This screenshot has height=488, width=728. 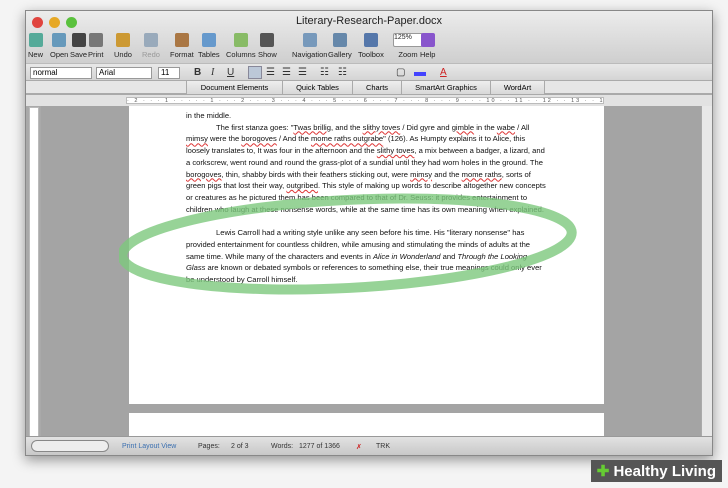 I want to click on redo-icon, so click(x=150, y=40).